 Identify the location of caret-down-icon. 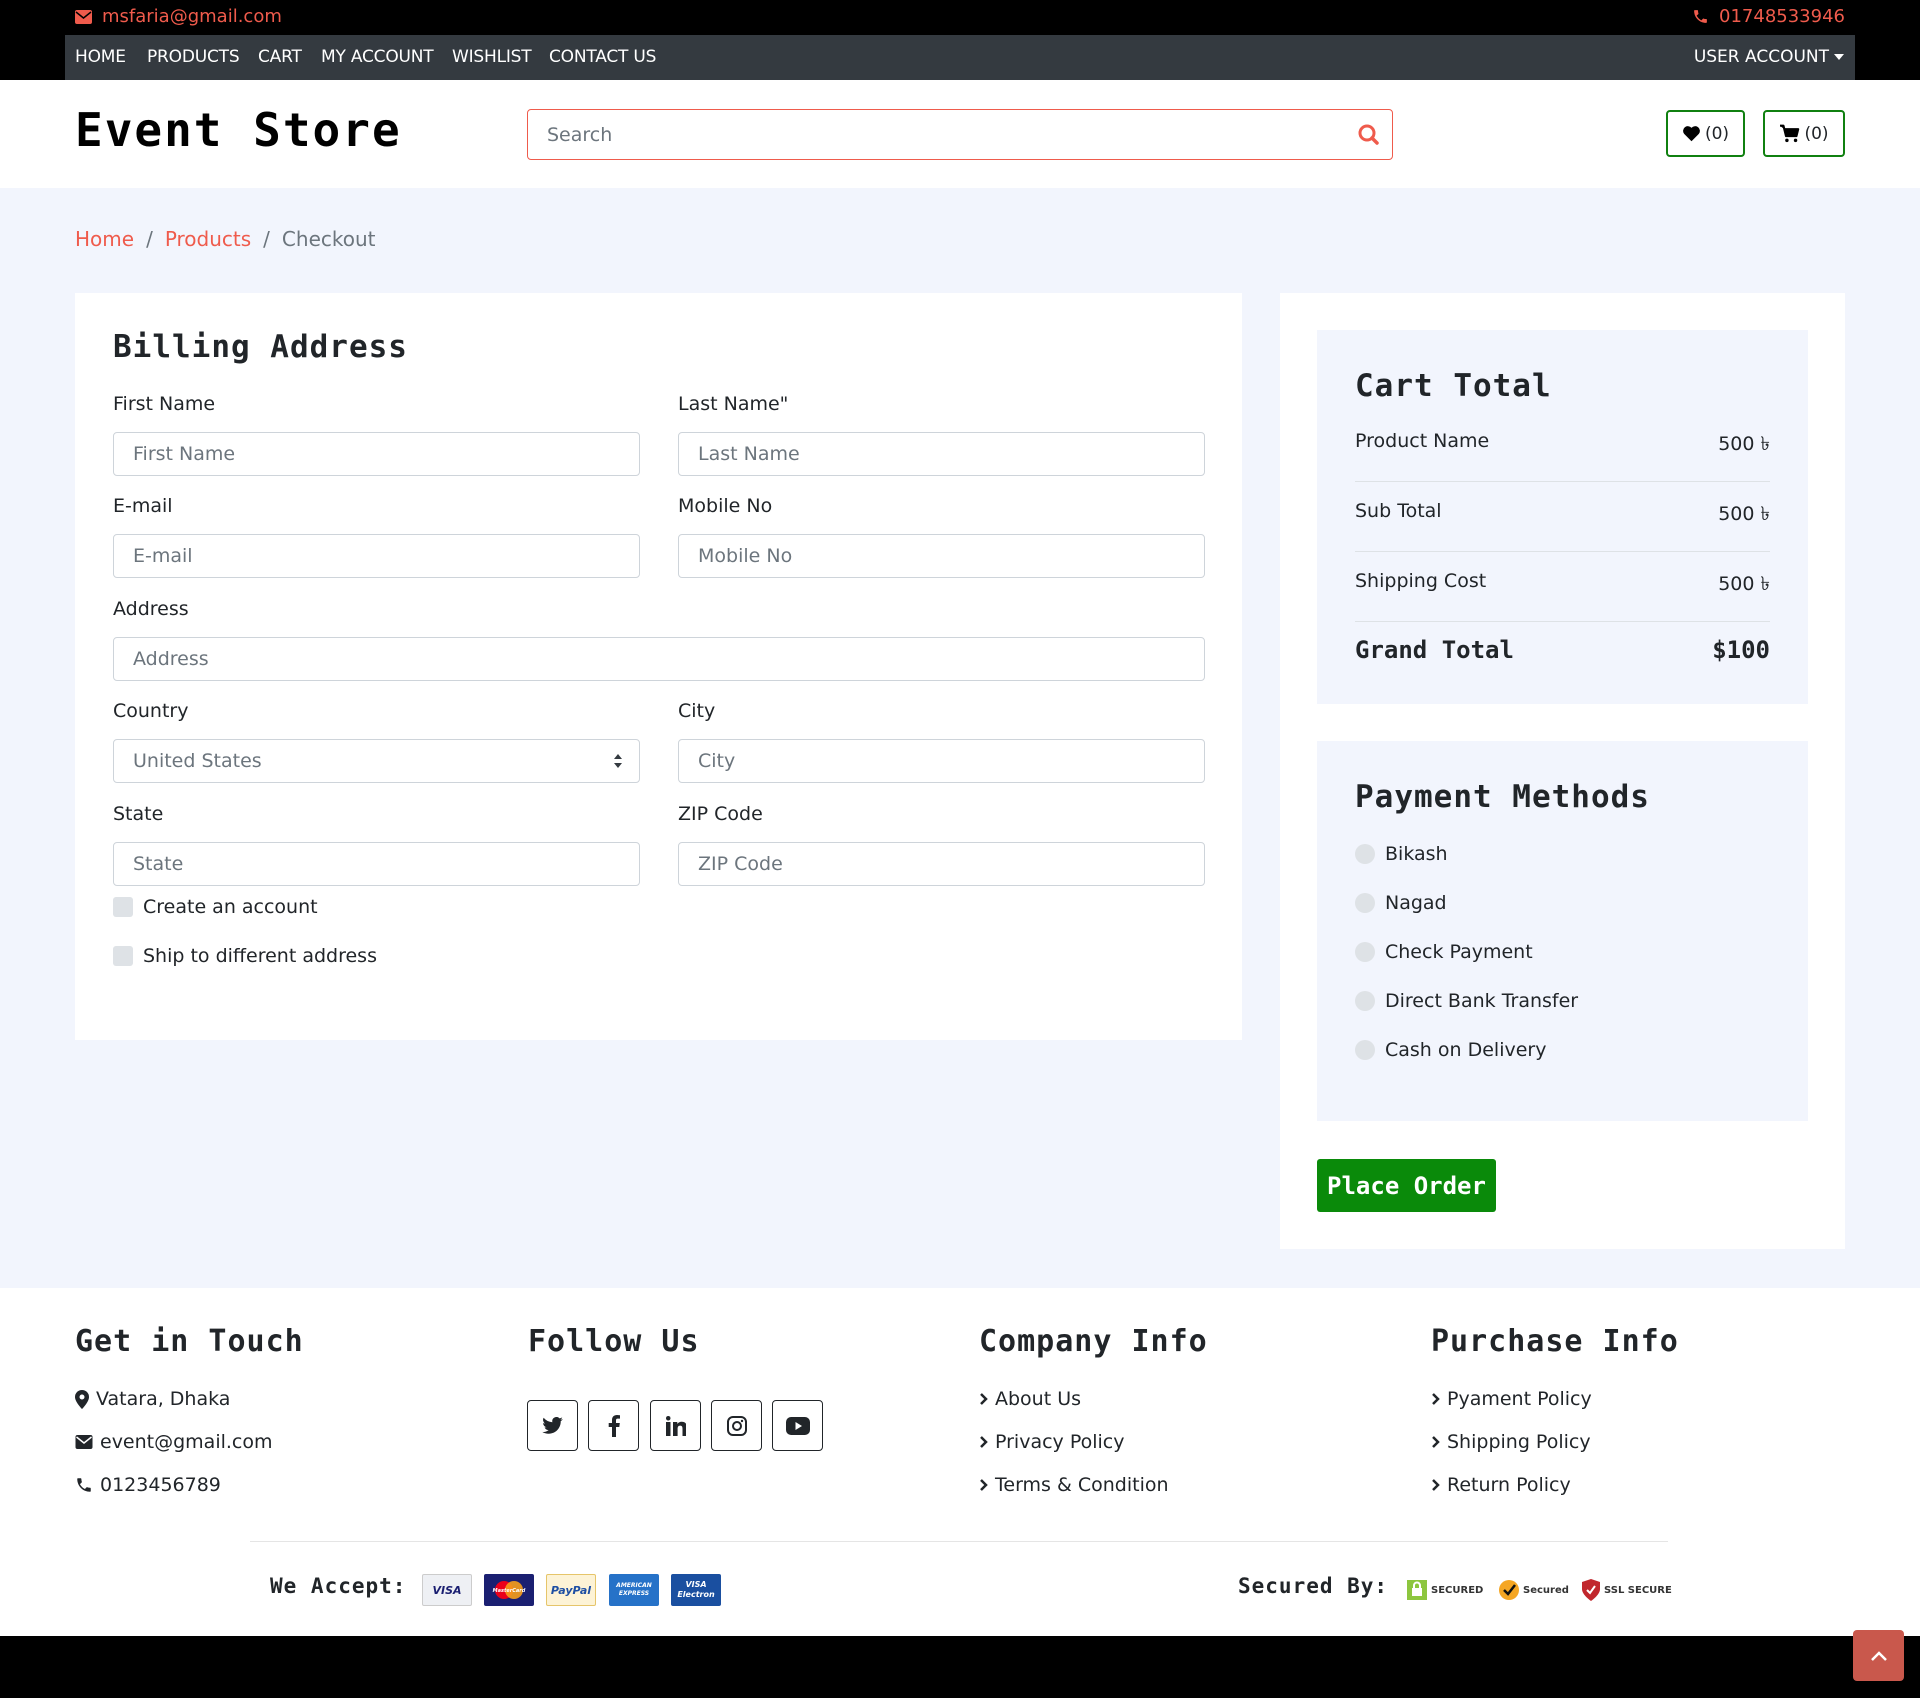
(1839, 57).